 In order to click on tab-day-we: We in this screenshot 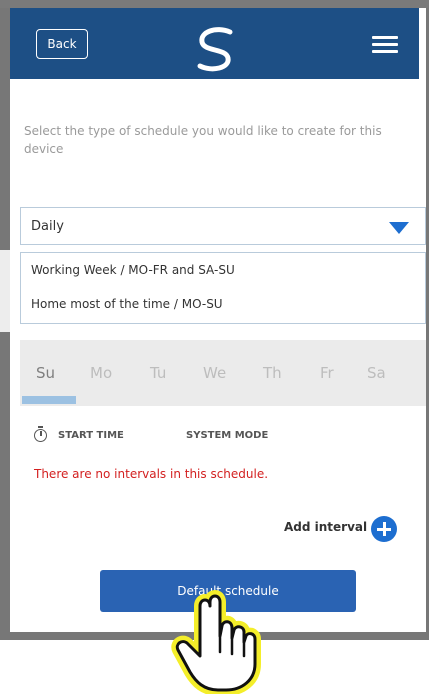, I will do `click(214, 373)`.